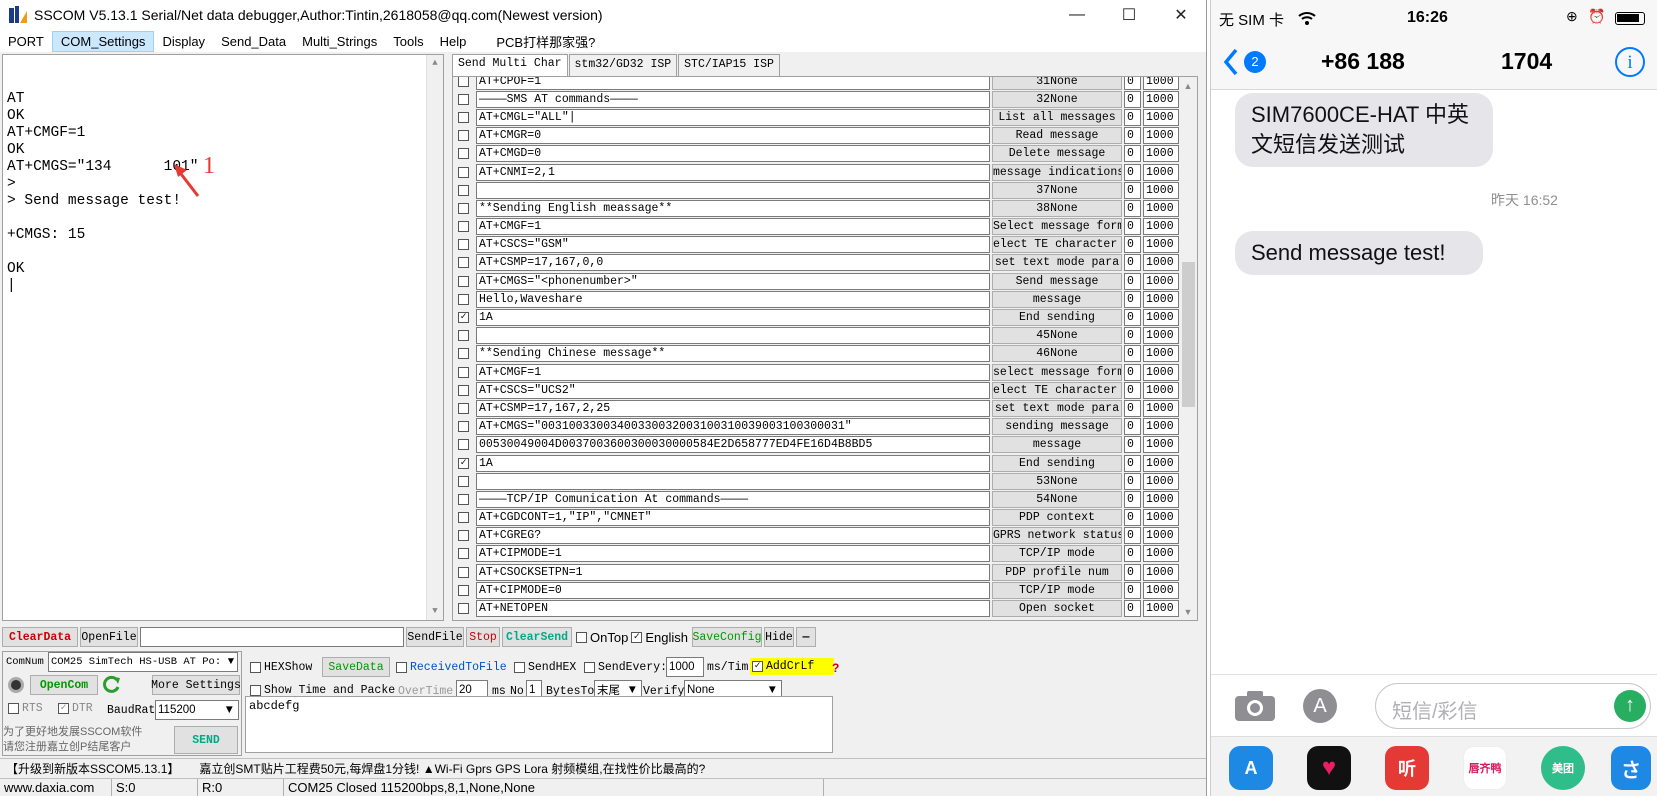  Describe the element at coordinates (463, 463) in the screenshot. I see `row-checkbox: ✓` at that location.